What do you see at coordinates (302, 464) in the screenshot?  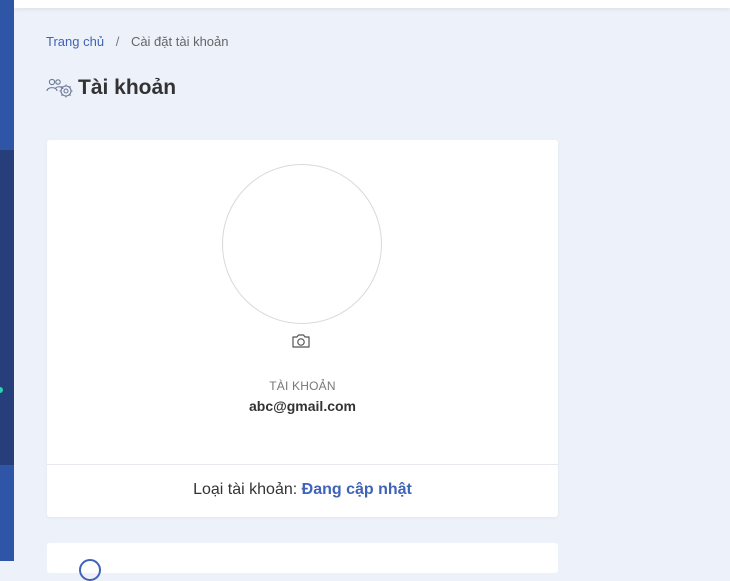 I see `card-divider` at bounding box center [302, 464].